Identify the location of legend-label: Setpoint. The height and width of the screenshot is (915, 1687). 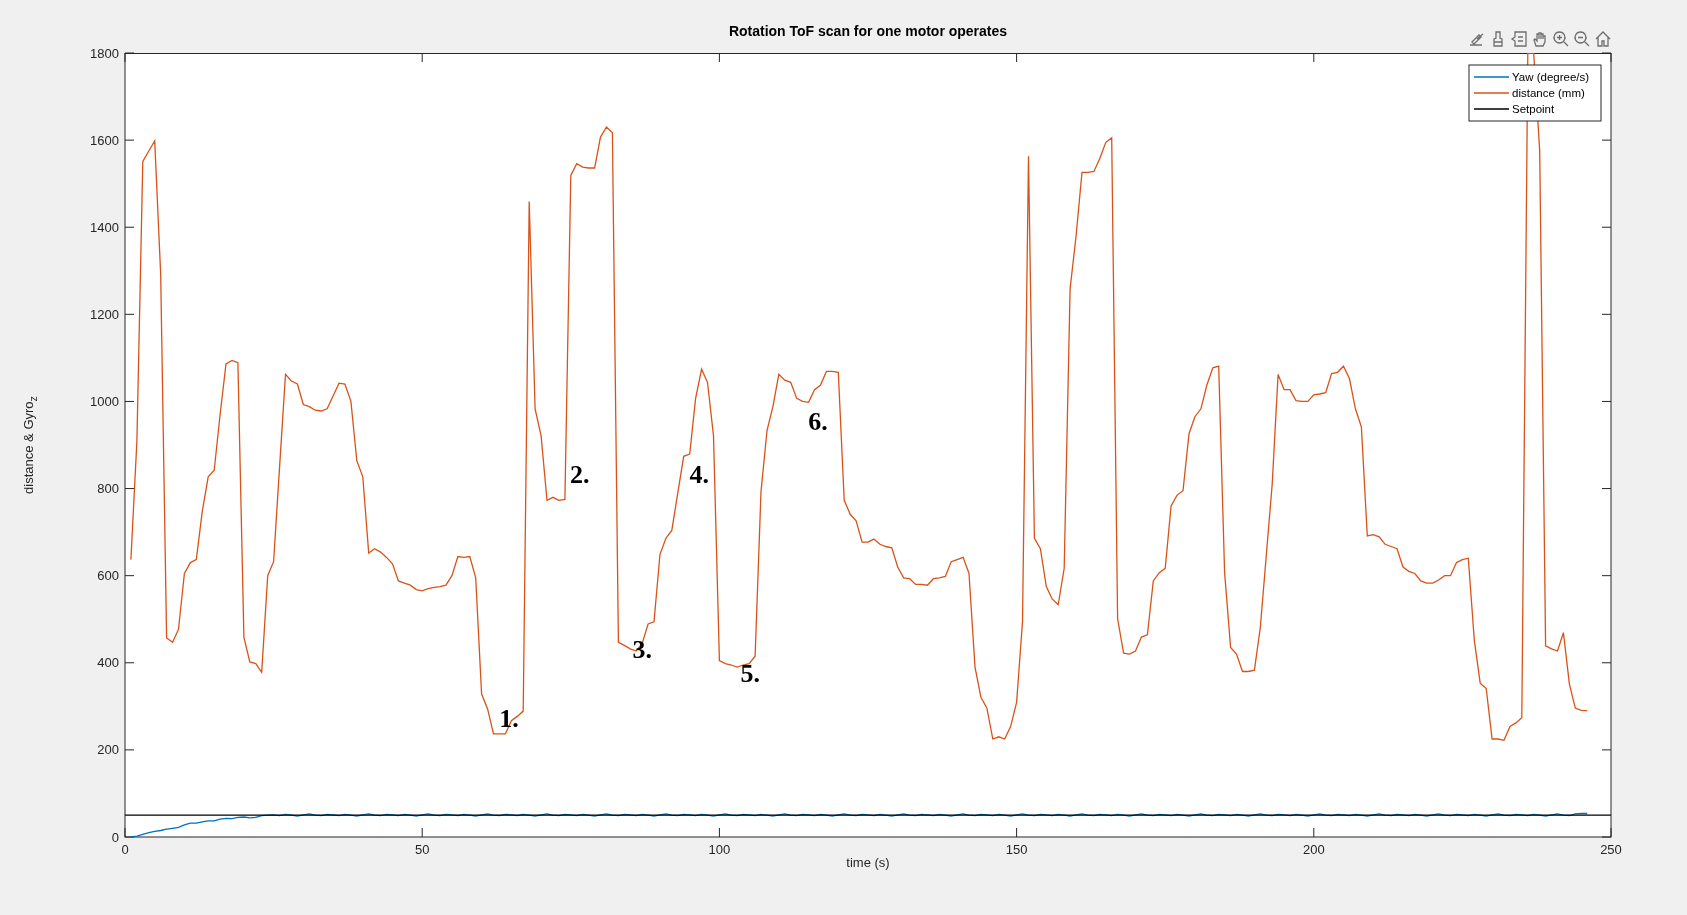
(1533, 109).